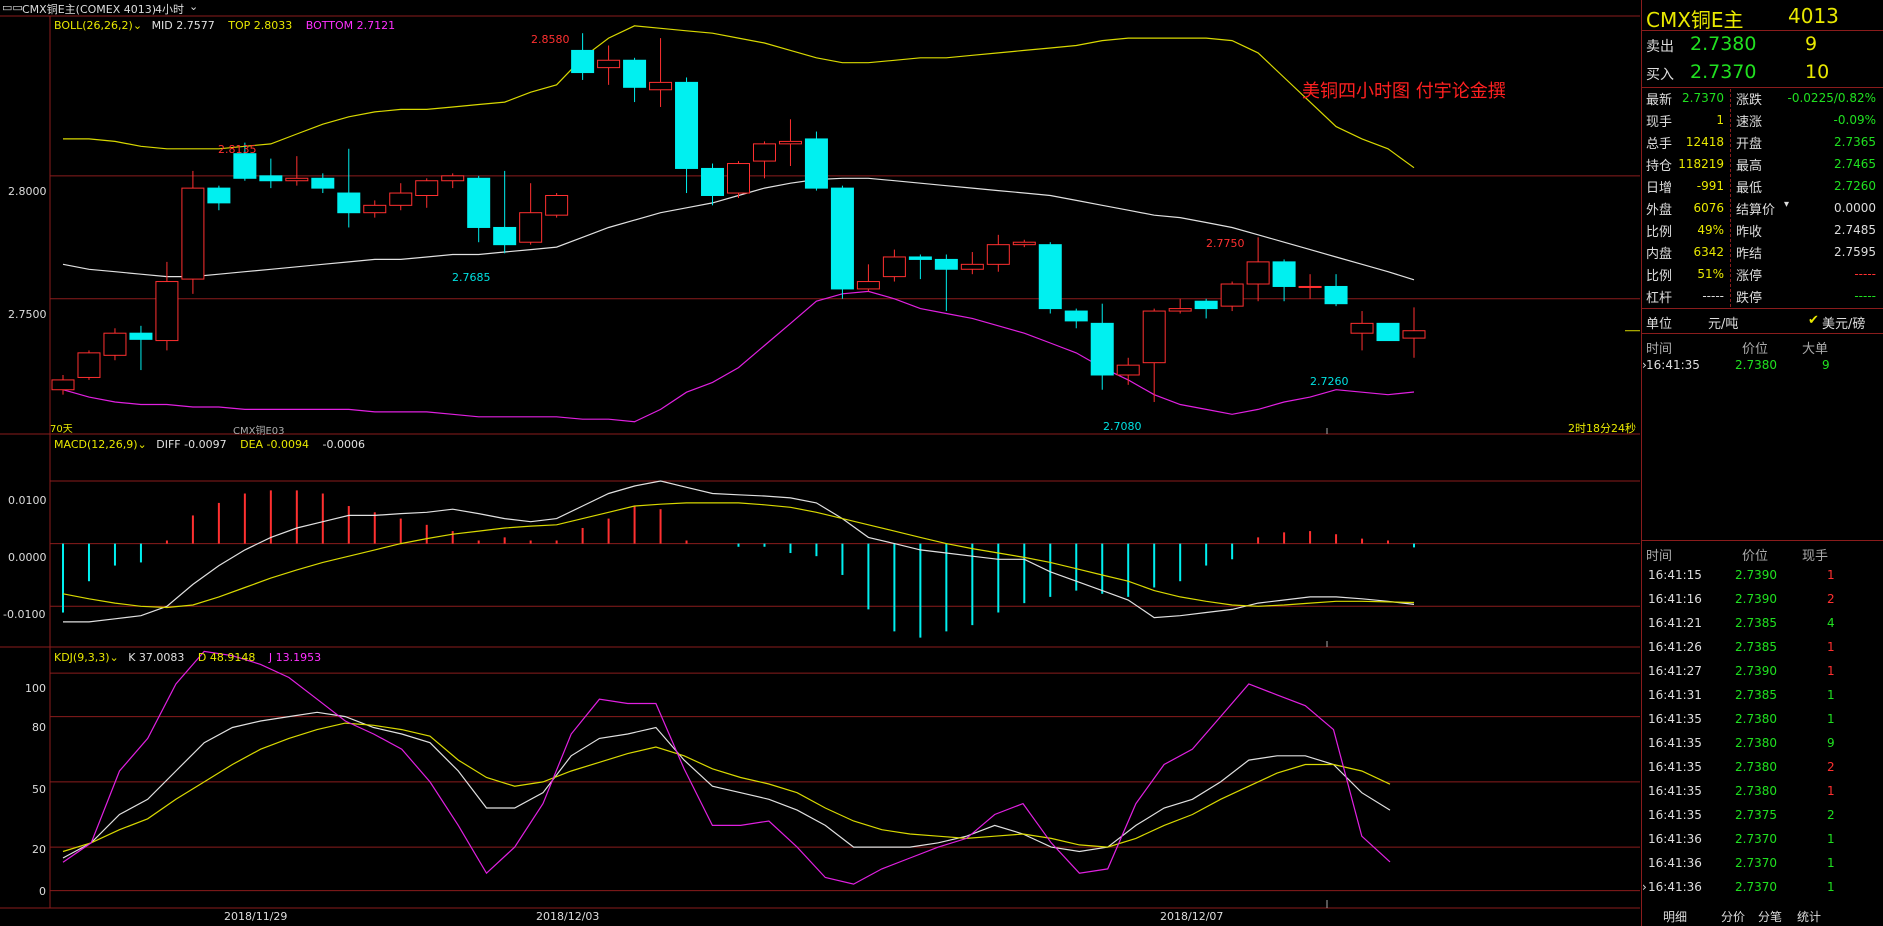 The width and height of the screenshot is (1883, 926). What do you see at coordinates (1329, 381) in the screenshot?
I see `low-label: 2.7260` at bounding box center [1329, 381].